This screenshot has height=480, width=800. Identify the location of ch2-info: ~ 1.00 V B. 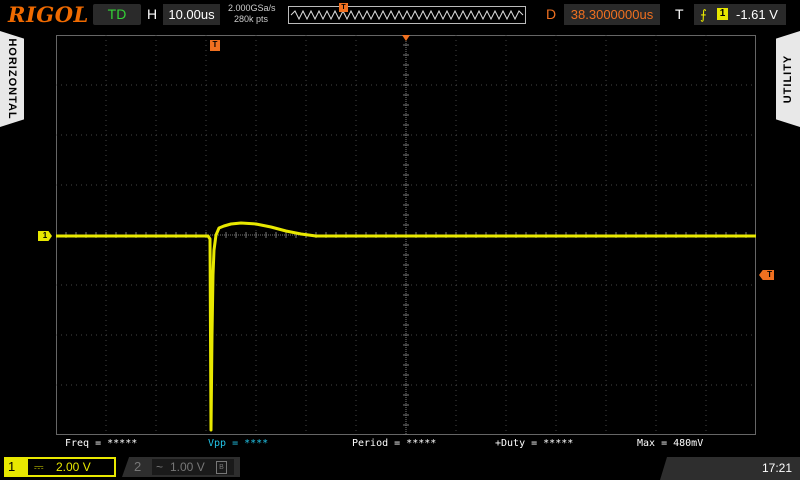
(193, 467).